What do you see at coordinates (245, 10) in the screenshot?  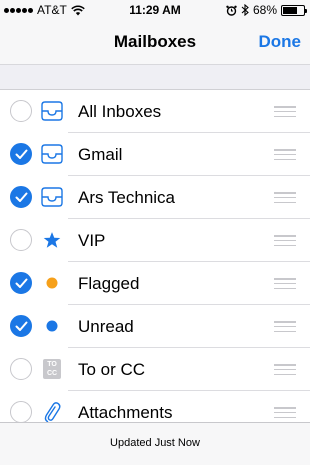 I see `bluetooth-icon` at bounding box center [245, 10].